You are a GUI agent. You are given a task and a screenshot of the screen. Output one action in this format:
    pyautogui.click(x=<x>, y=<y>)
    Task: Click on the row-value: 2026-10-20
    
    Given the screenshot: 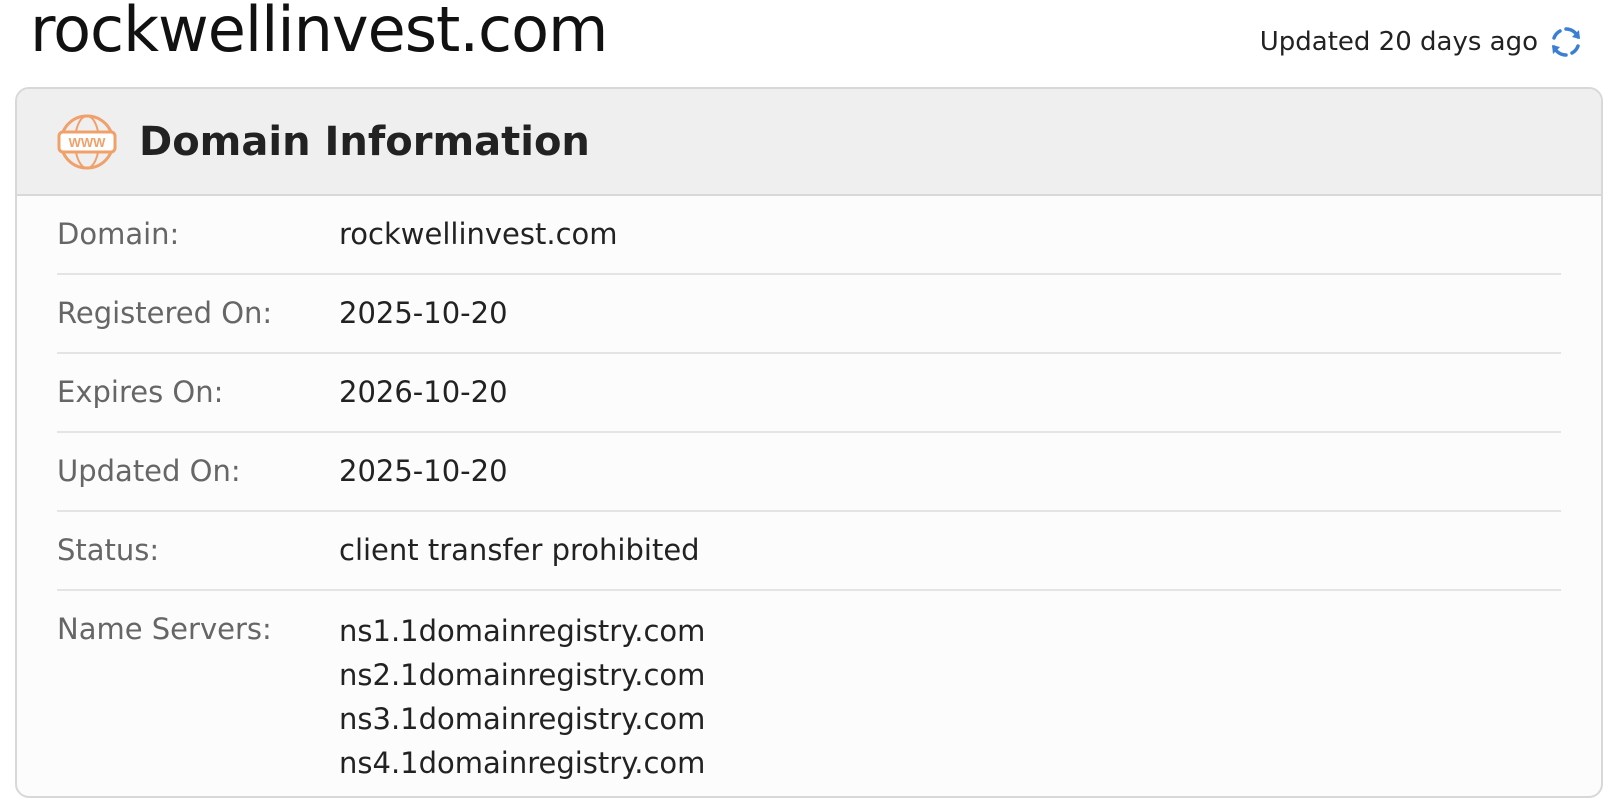 What is the action you would take?
    pyautogui.click(x=423, y=392)
    